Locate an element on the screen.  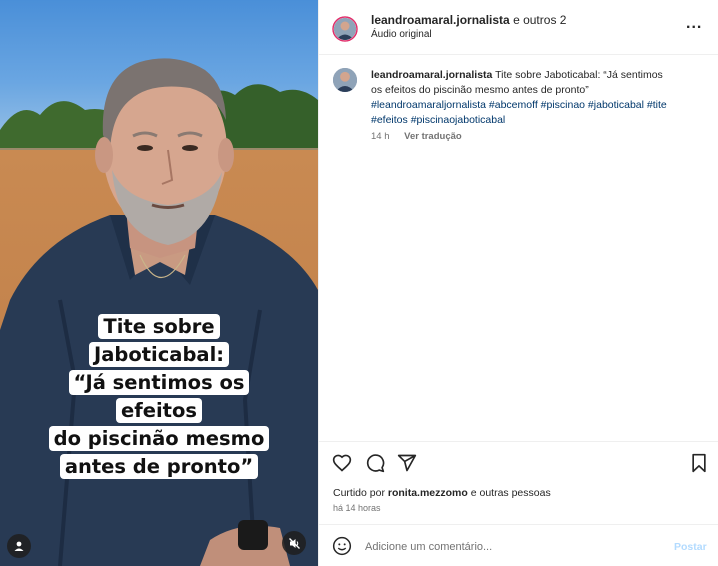
video-caption-line: antes de pronto” is located at coordinates (159, 466).